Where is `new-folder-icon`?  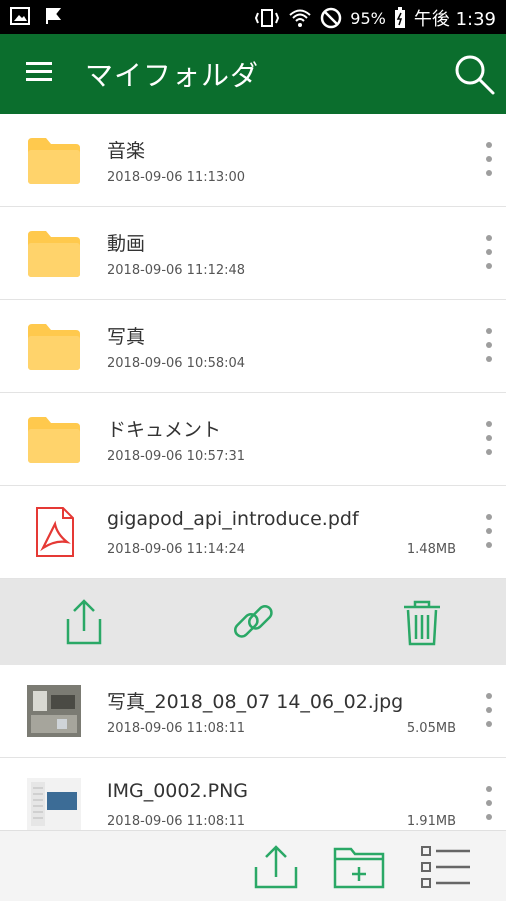
new-folder-icon is located at coordinates (359, 867).